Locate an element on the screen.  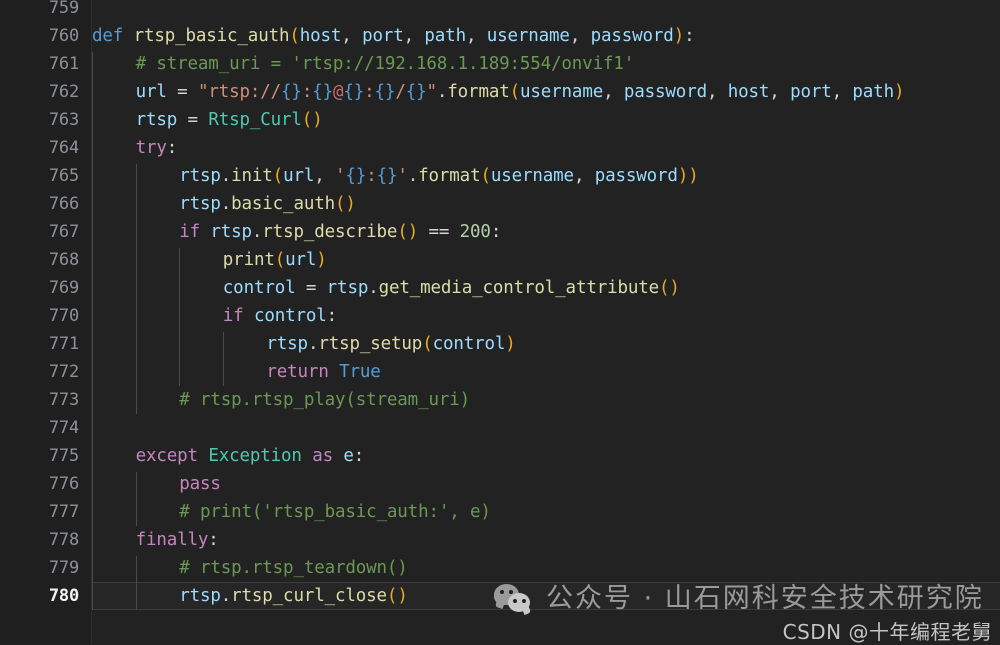
line-number: 775 is located at coordinates (63, 456).